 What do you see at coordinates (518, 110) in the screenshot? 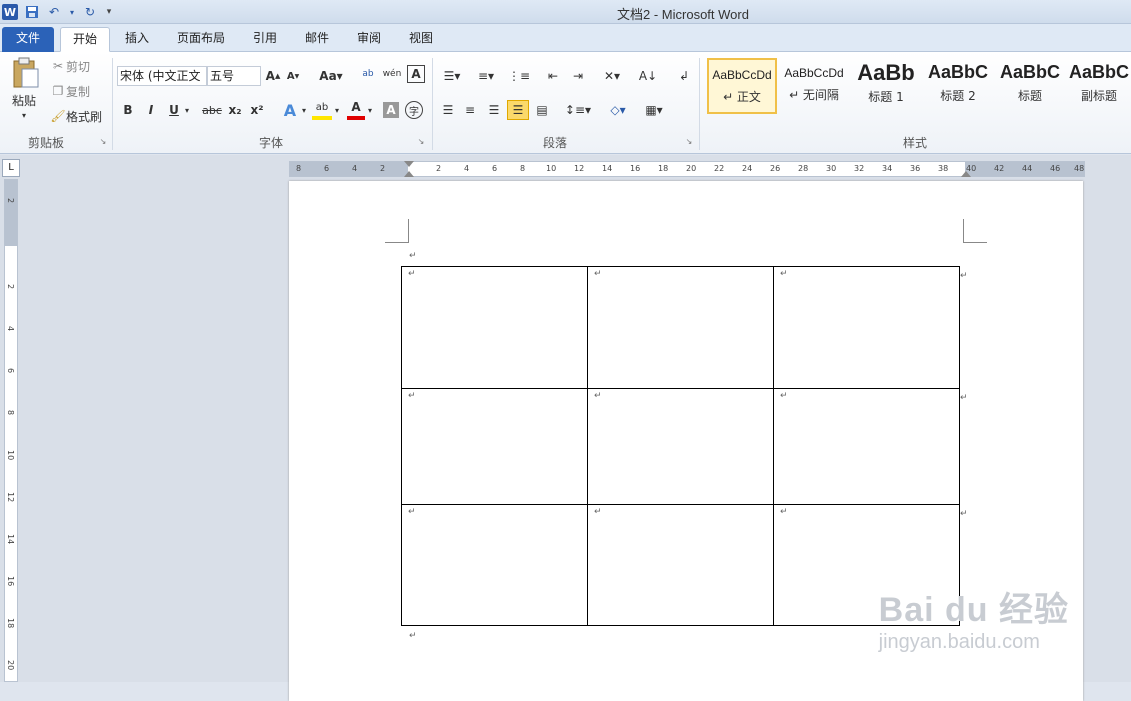
I see `justify-icon: ☰` at bounding box center [518, 110].